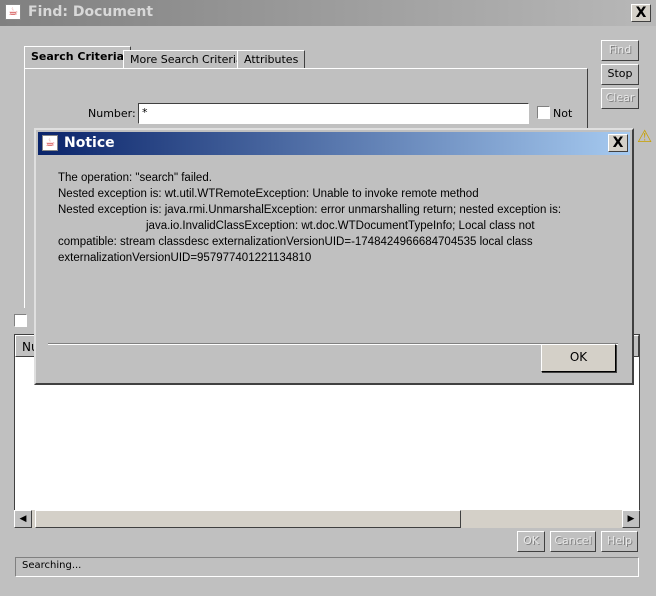 This screenshot has width=656, height=596. I want to click on scroll-right-arrow-icon: ▶, so click(631, 519).